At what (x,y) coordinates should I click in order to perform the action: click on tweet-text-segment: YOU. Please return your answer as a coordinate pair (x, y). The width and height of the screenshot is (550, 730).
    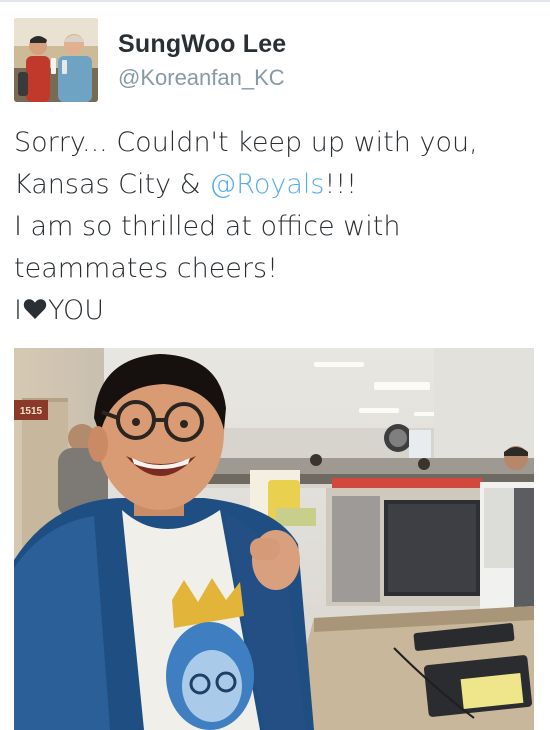
    Looking at the image, I should click on (75, 310).